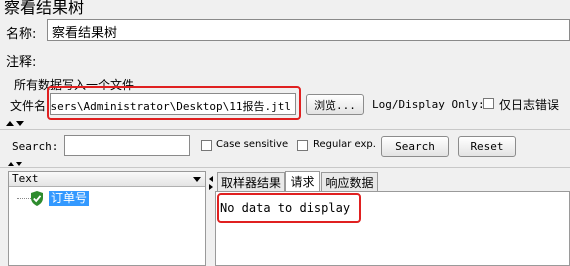  What do you see at coordinates (302, 181) in the screenshot?
I see `tab-request: 请求` at bounding box center [302, 181].